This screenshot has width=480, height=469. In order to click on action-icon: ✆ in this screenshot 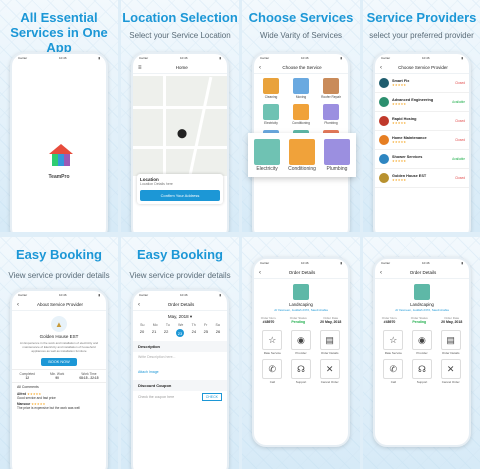, I will do `click(272, 369)`.